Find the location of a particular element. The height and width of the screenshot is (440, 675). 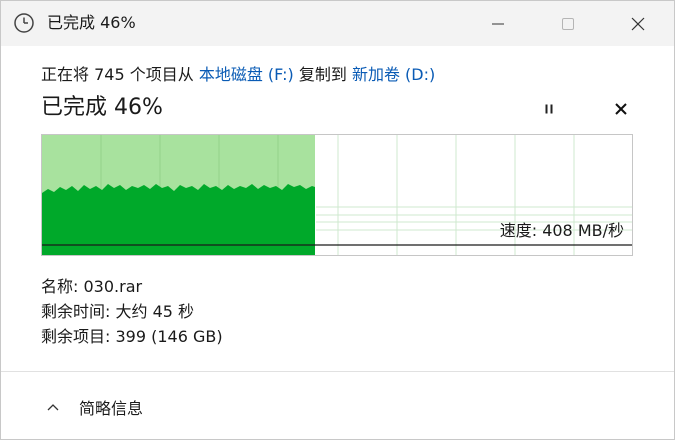

fewer-details-label: 简略信息 is located at coordinates (111, 408).